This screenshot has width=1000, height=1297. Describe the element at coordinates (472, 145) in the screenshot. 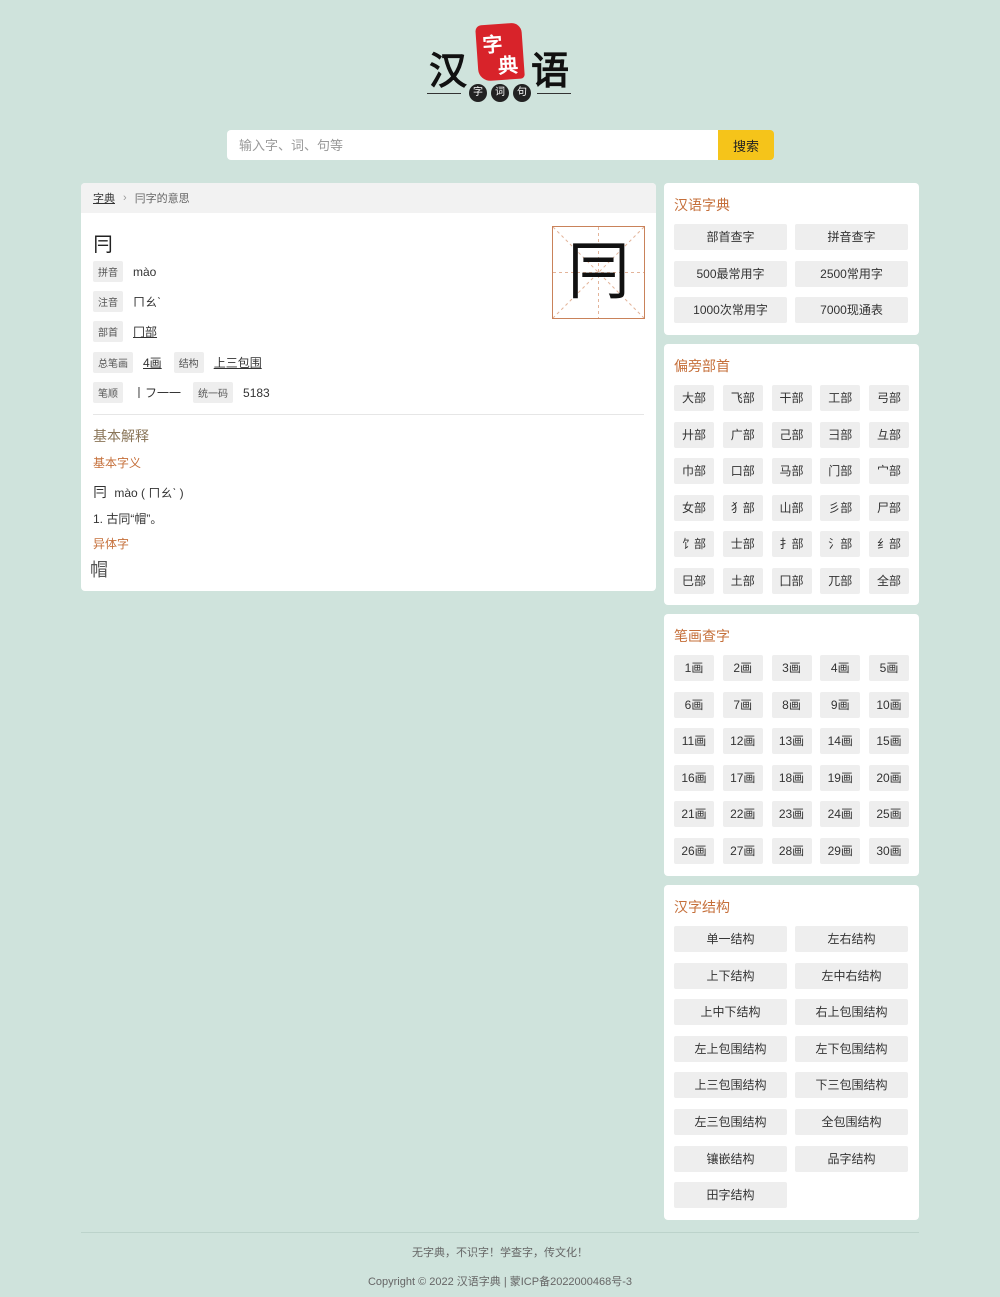

I see `search-input` at that location.